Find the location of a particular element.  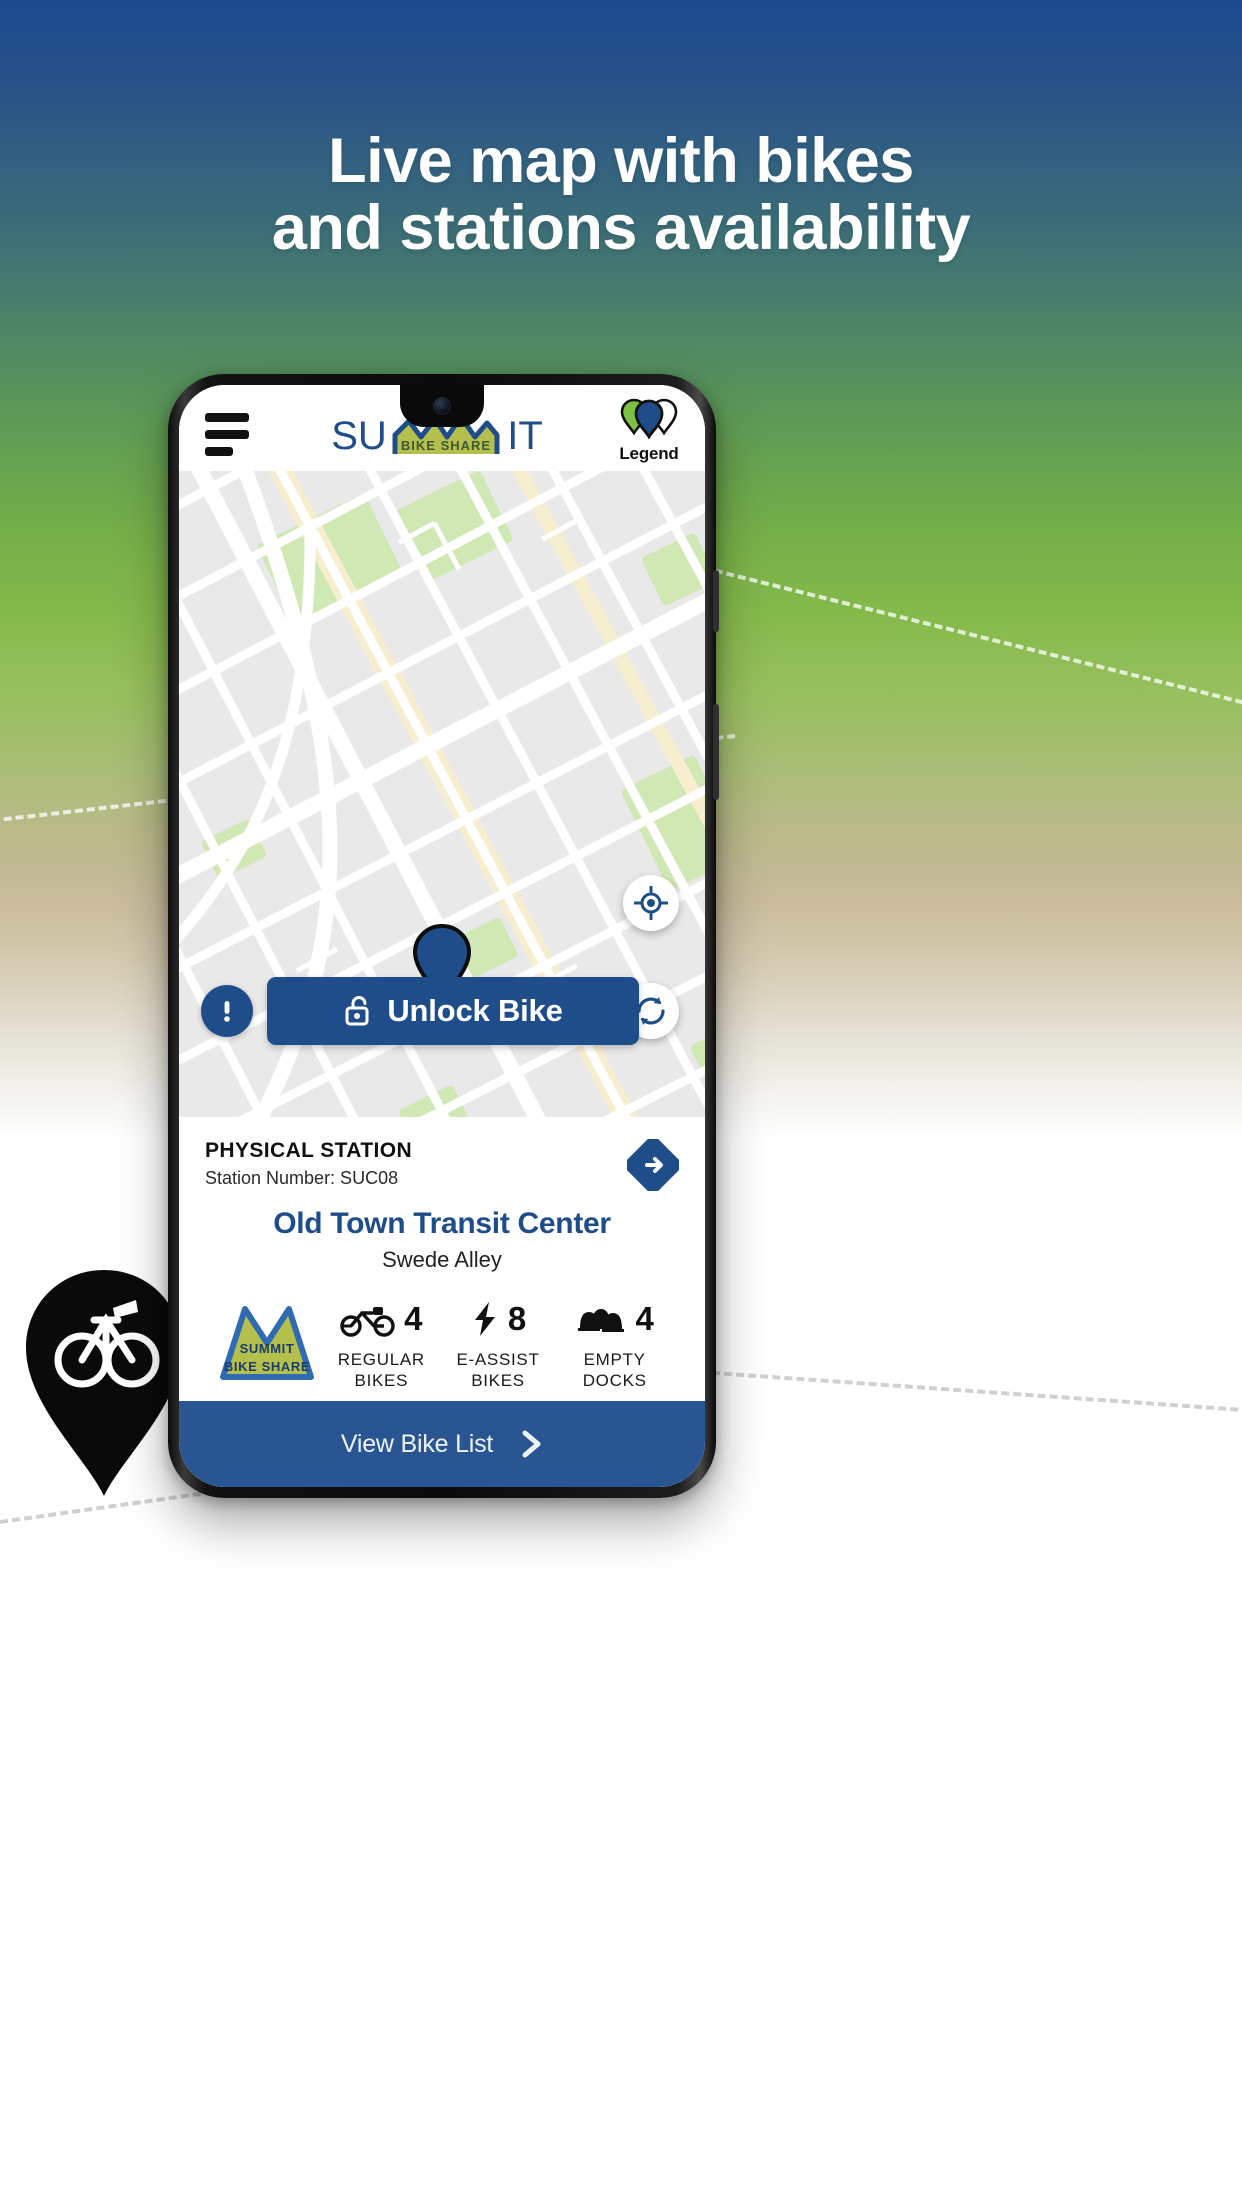

map-pins-icon is located at coordinates (649, 419).